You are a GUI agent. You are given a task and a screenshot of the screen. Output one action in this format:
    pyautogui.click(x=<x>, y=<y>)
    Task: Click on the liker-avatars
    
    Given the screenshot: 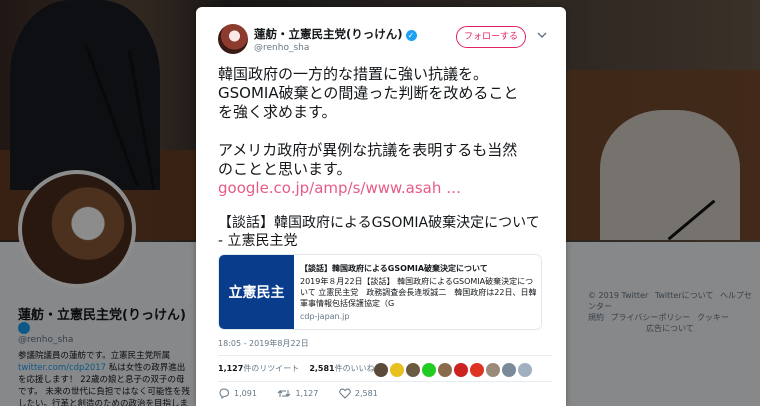 What is the action you would take?
    pyautogui.click(x=454, y=368)
    